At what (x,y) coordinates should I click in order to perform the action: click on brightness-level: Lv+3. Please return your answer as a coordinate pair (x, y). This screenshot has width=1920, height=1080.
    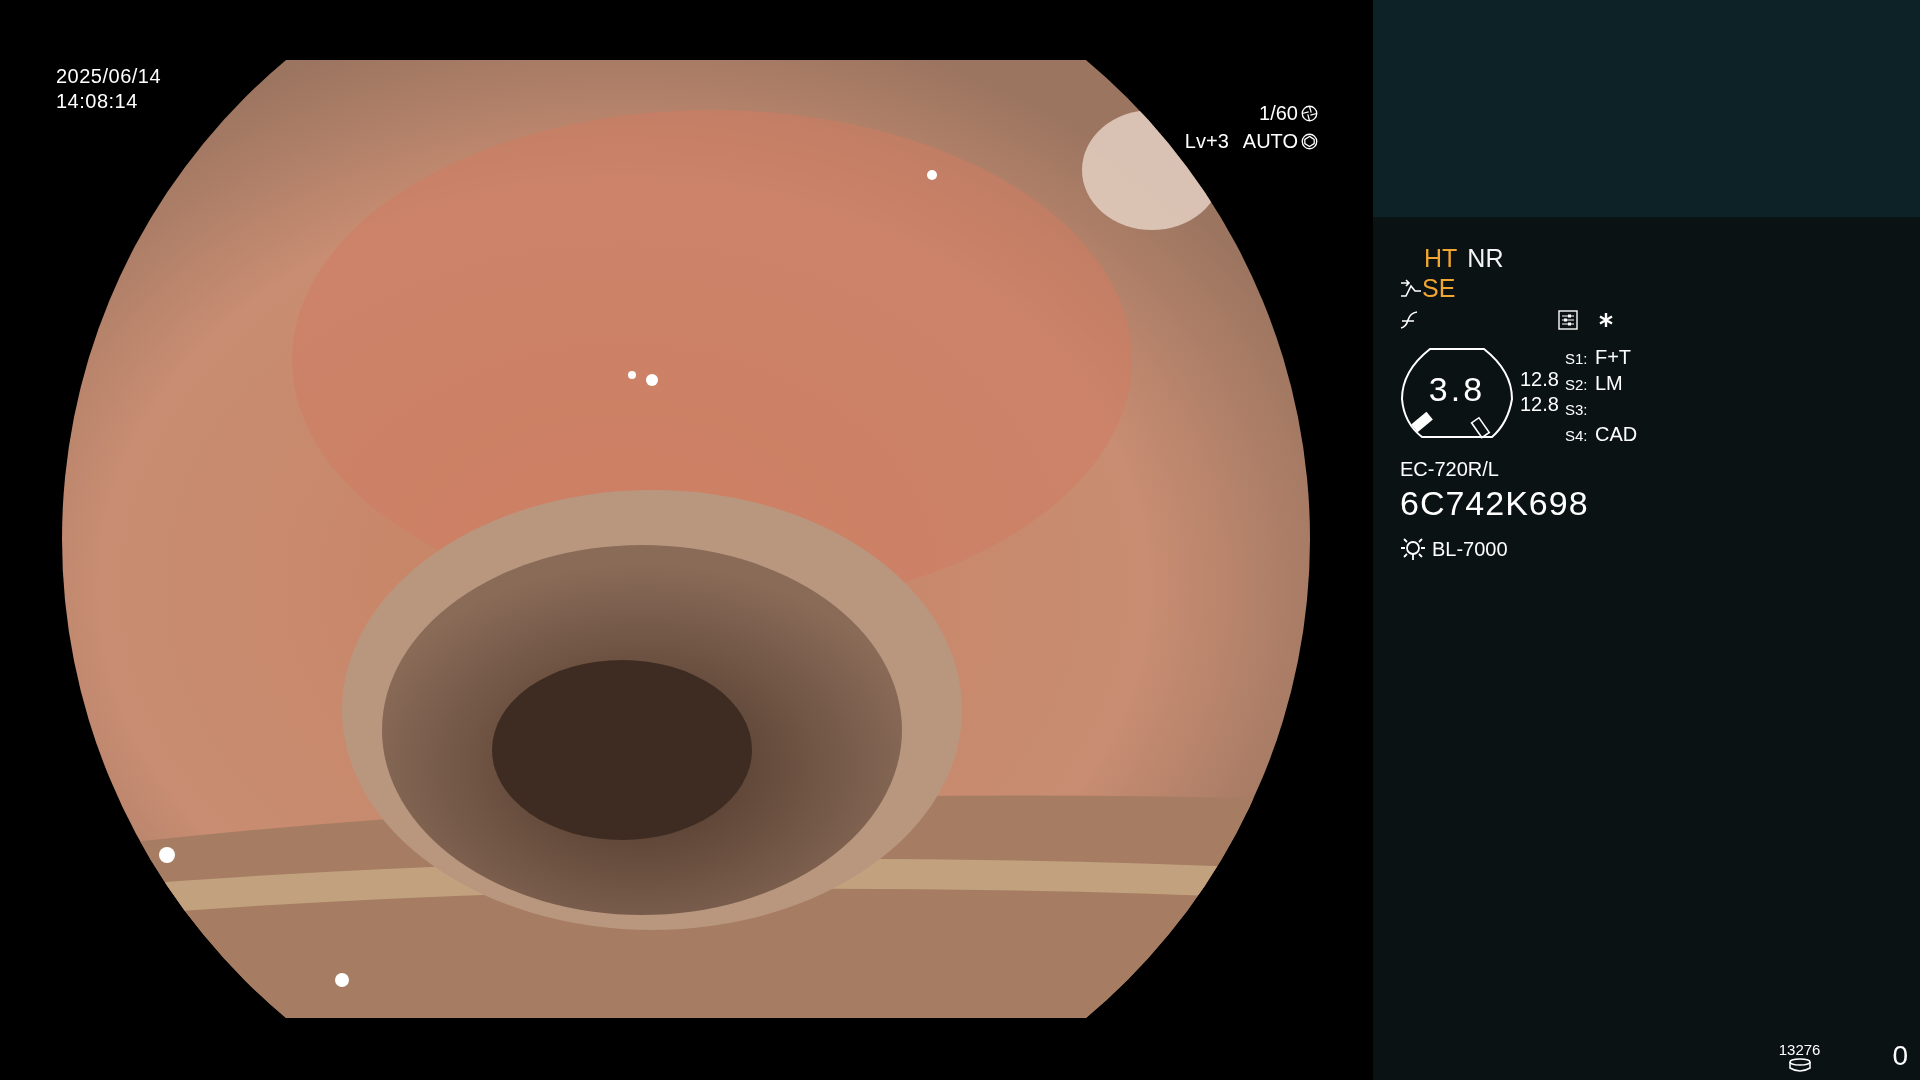
    Looking at the image, I should click on (1206, 141).